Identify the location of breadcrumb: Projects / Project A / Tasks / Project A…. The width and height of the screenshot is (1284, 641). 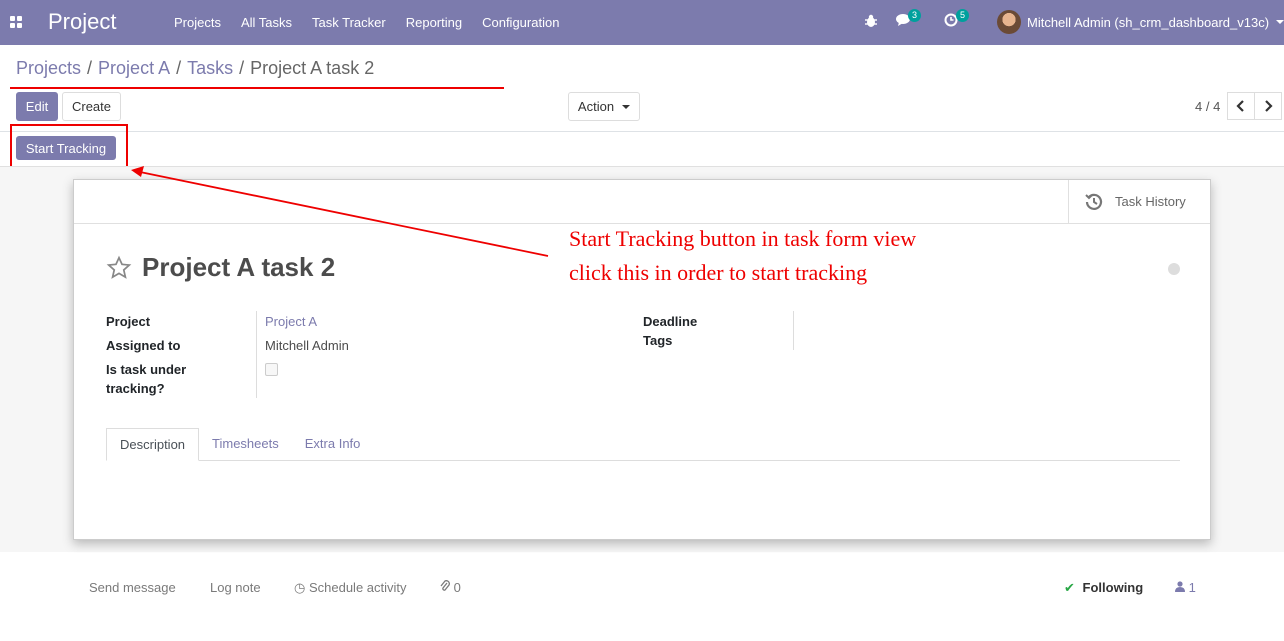
(195, 68).